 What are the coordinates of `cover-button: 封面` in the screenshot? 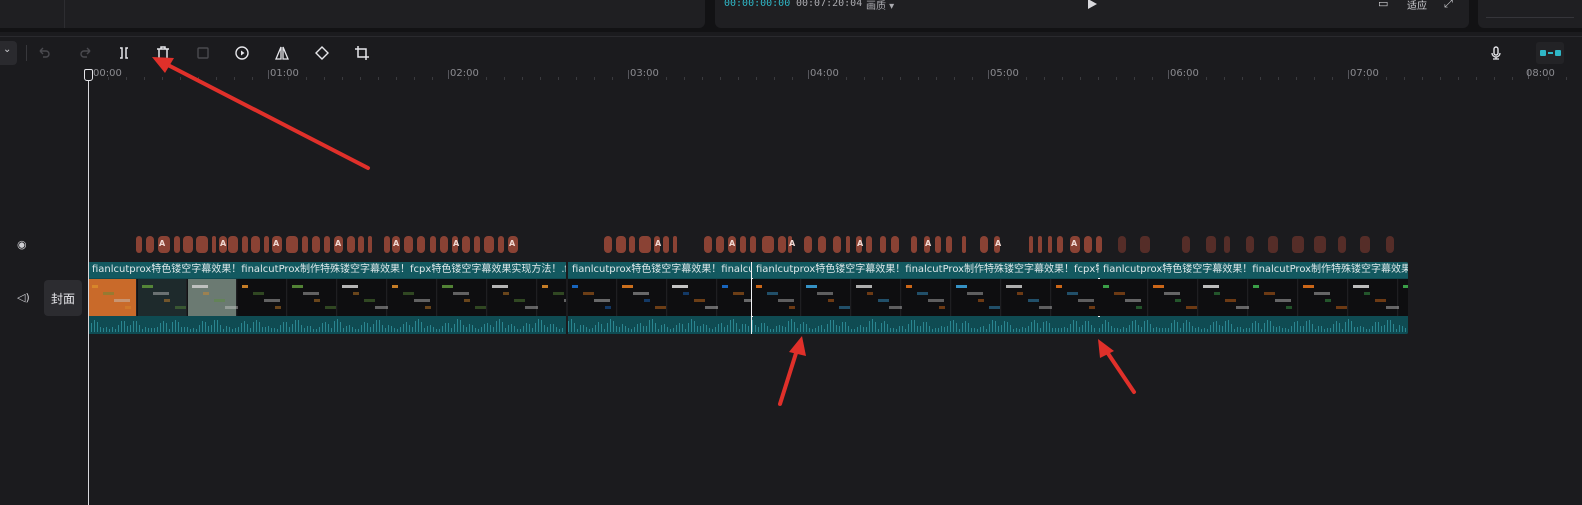 It's located at (63, 298).